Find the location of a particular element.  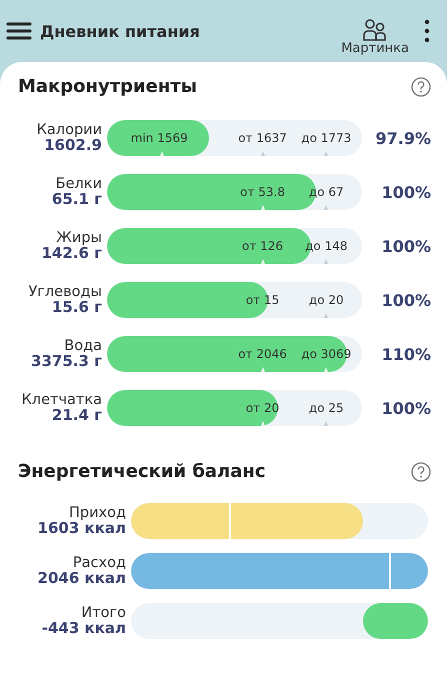

range-label: от 2046 is located at coordinates (262, 354).